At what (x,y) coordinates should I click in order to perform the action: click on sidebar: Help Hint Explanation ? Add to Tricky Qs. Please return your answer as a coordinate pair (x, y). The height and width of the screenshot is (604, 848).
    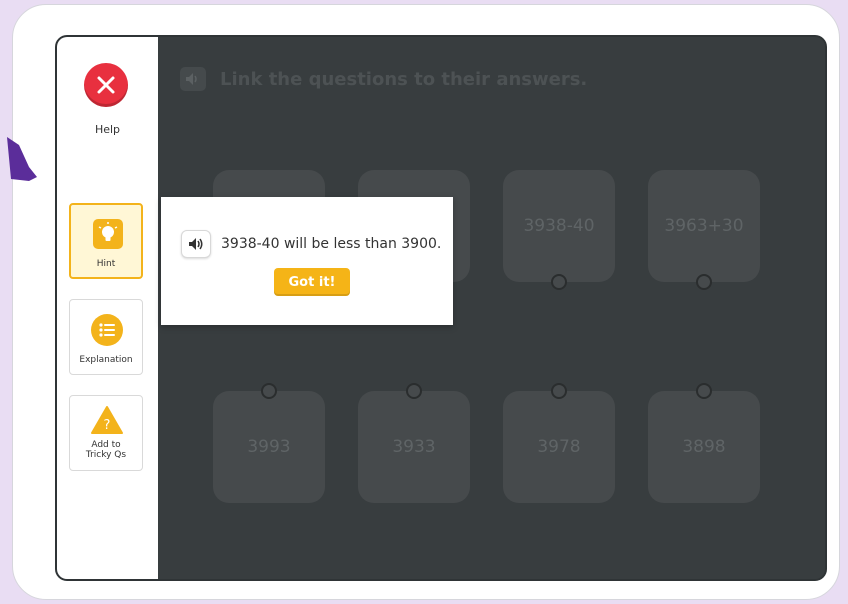
    Looking at the image, I should click on (108, 308).